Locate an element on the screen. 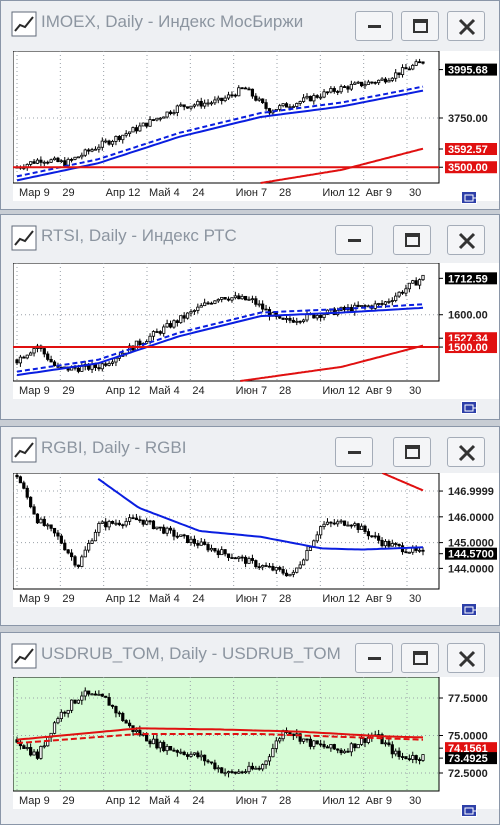 The image size is (500, 825). title-bar: RGBI, Daily - RGBI is located at coordinates (250, 452).